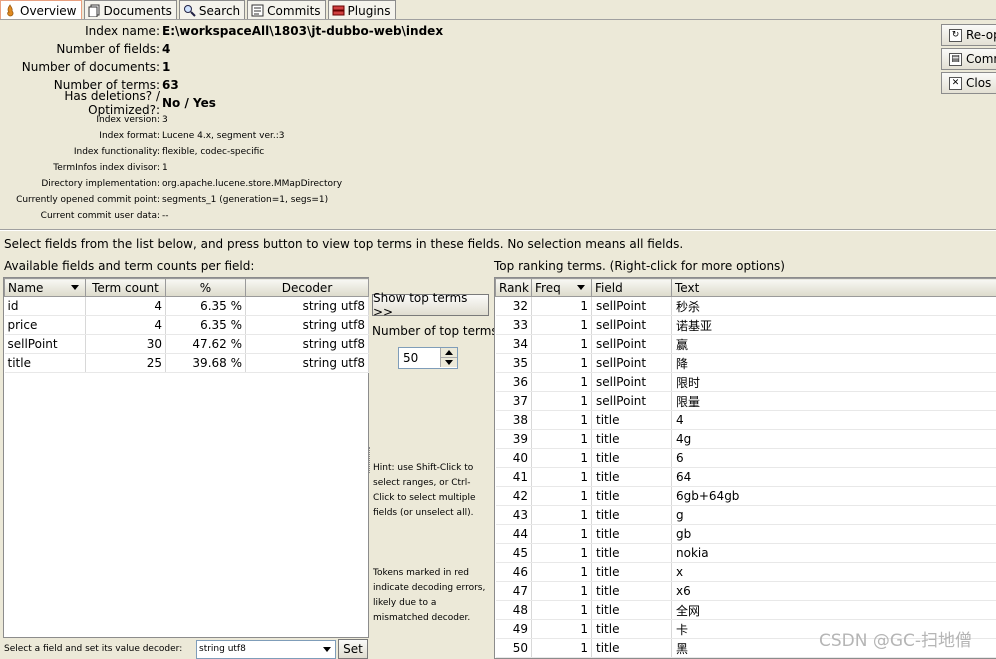 This screenshot has height=659, width=996. I want to click on field-count-cell: 25, so click(126, 363).